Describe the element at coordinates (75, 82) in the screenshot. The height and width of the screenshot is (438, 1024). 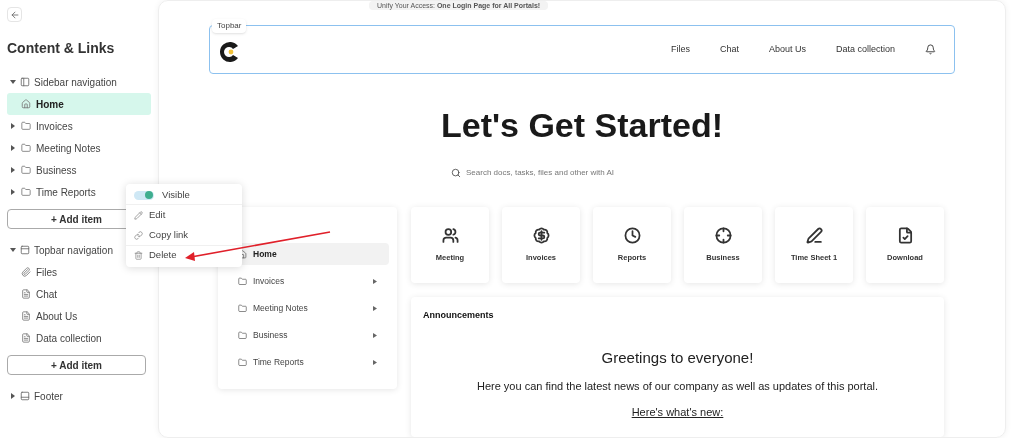
I see `section-label: Sidebar navigation` at that location.